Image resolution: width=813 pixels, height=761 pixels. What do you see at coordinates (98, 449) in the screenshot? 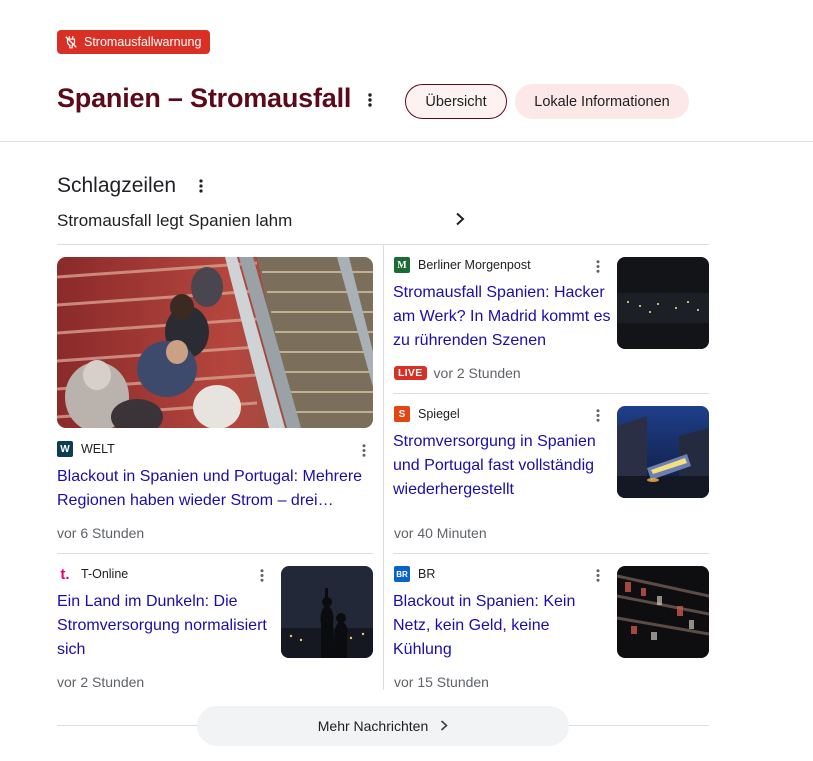
I see `source-name: WELT` at bounding box center [98, 449].